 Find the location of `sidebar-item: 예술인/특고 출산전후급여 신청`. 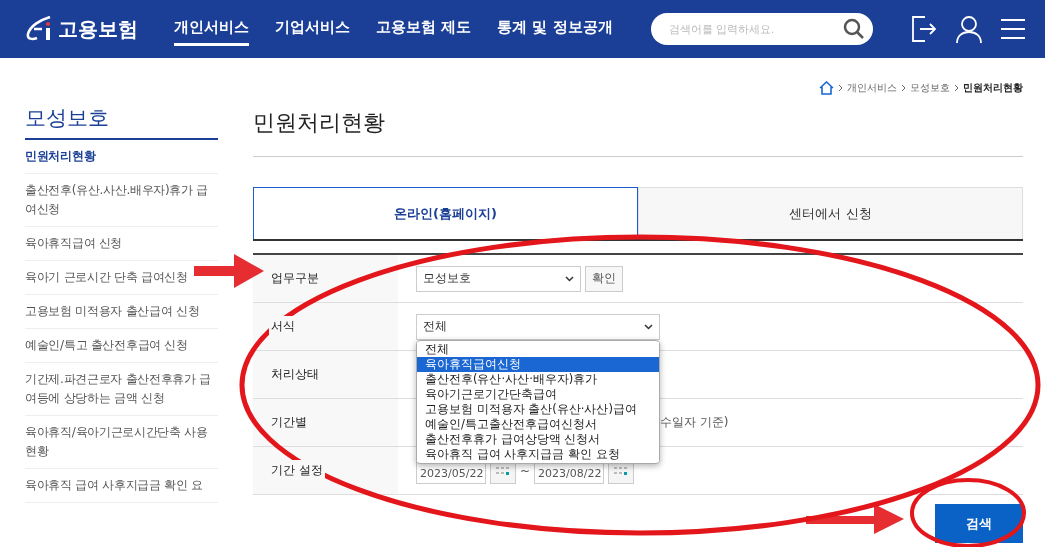

sidebar-item: 예술인/특고 출산전후급여 신청 is located at coordinates (121, 346).